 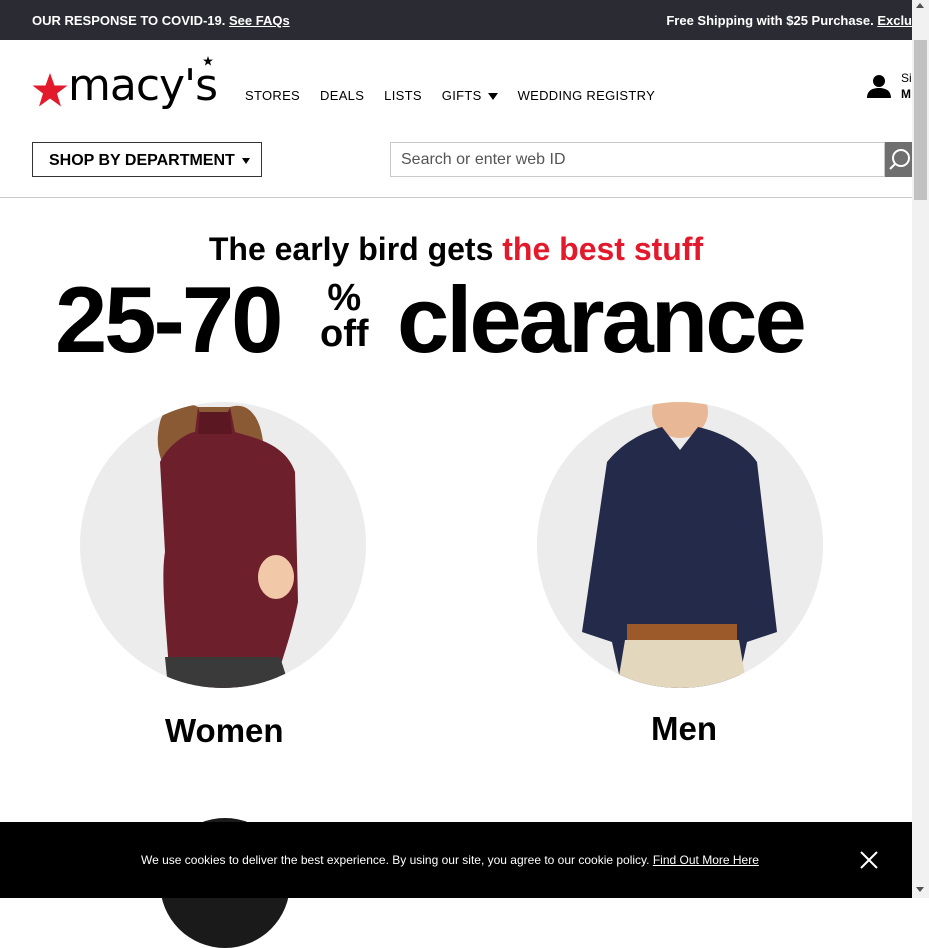 What do you see at coordinates (50, 90) in the screenshot?
I see `star-icon` at bounding box center [50, 90].